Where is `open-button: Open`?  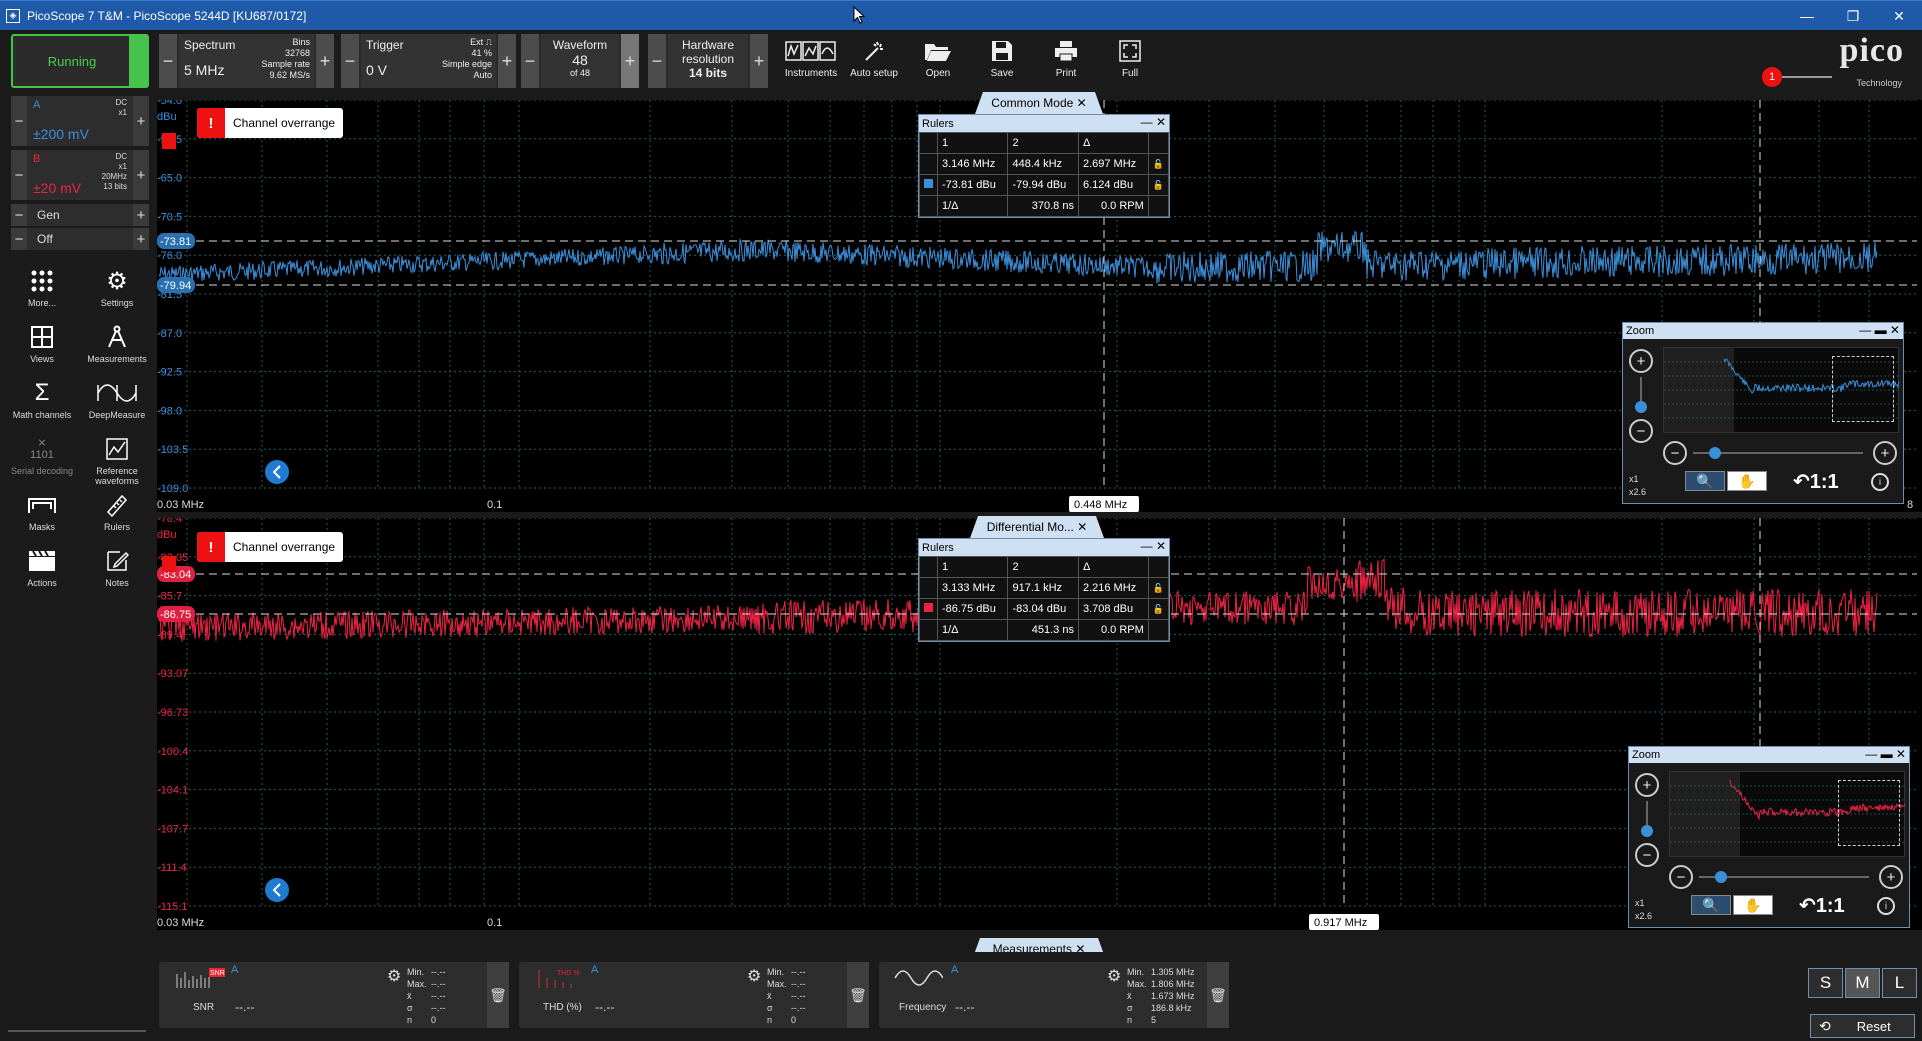 open-button: Open is located at coordinates (938, 62).